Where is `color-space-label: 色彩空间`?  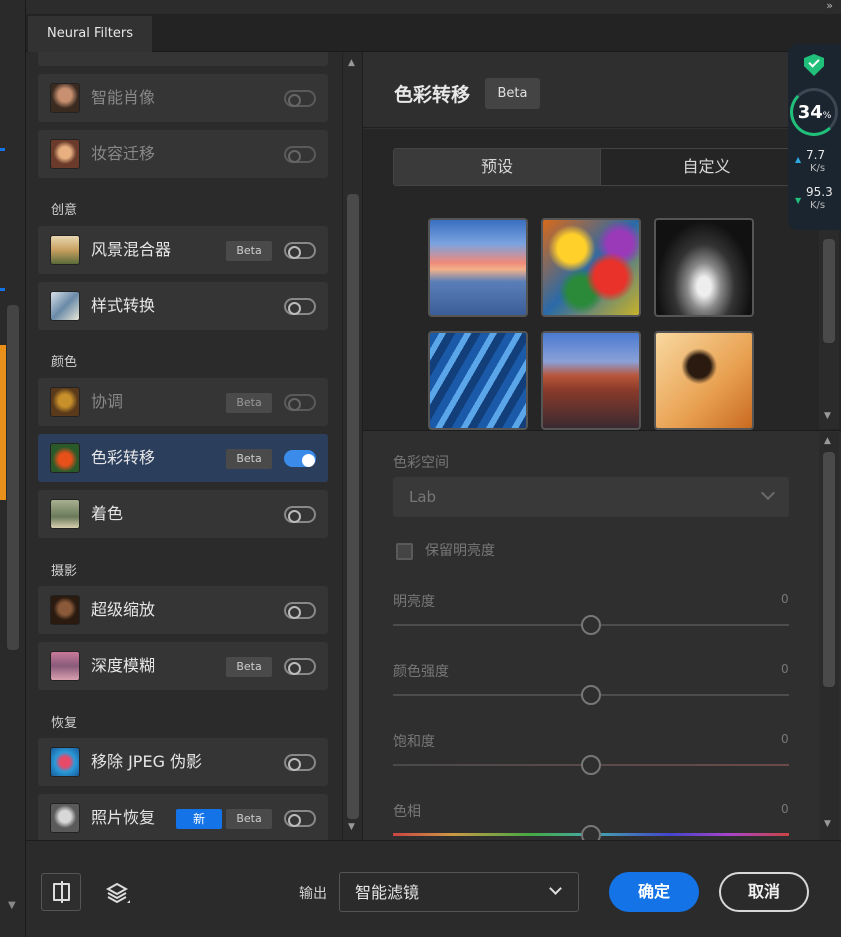 color-space-label: 色彩空间 is located at coordinates (421, 463).